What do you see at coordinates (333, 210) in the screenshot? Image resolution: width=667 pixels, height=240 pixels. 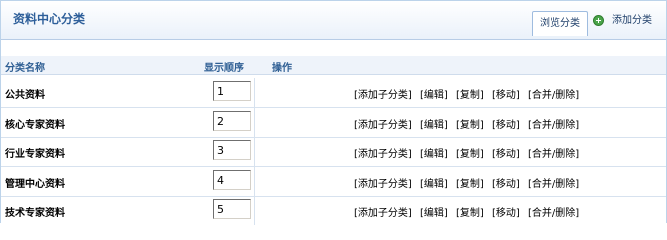 I see `table-row: 技术专家资料 [添加子分类] [编辑] [复制] [移动] [合并/删除]` at bounding box center [333, 210].